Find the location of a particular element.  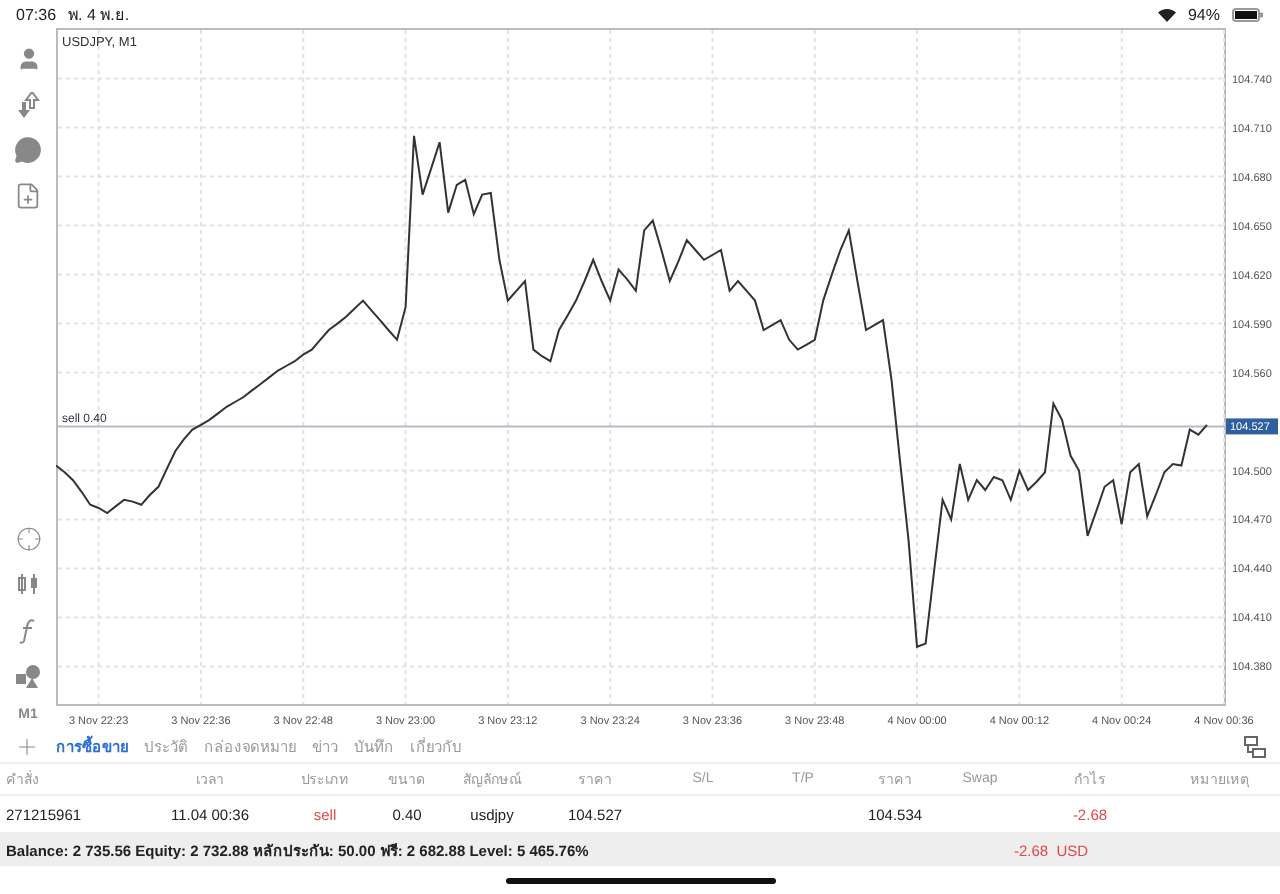

clock-time: 07:36 is located at coordinates (36, 14).